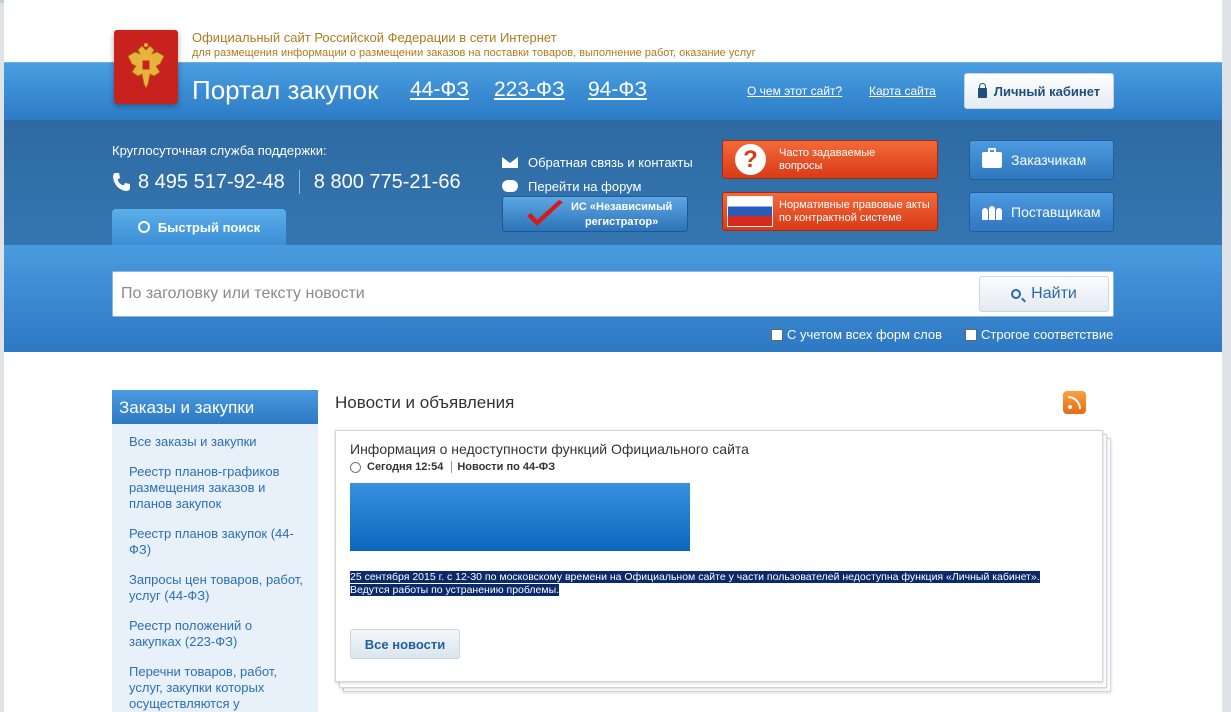 Image resolution: width=1231 pixels, height=712 pixels. I want to click on support-phones: 8 495 517-92-48 8 800 775-21-66, so click(286, 182).